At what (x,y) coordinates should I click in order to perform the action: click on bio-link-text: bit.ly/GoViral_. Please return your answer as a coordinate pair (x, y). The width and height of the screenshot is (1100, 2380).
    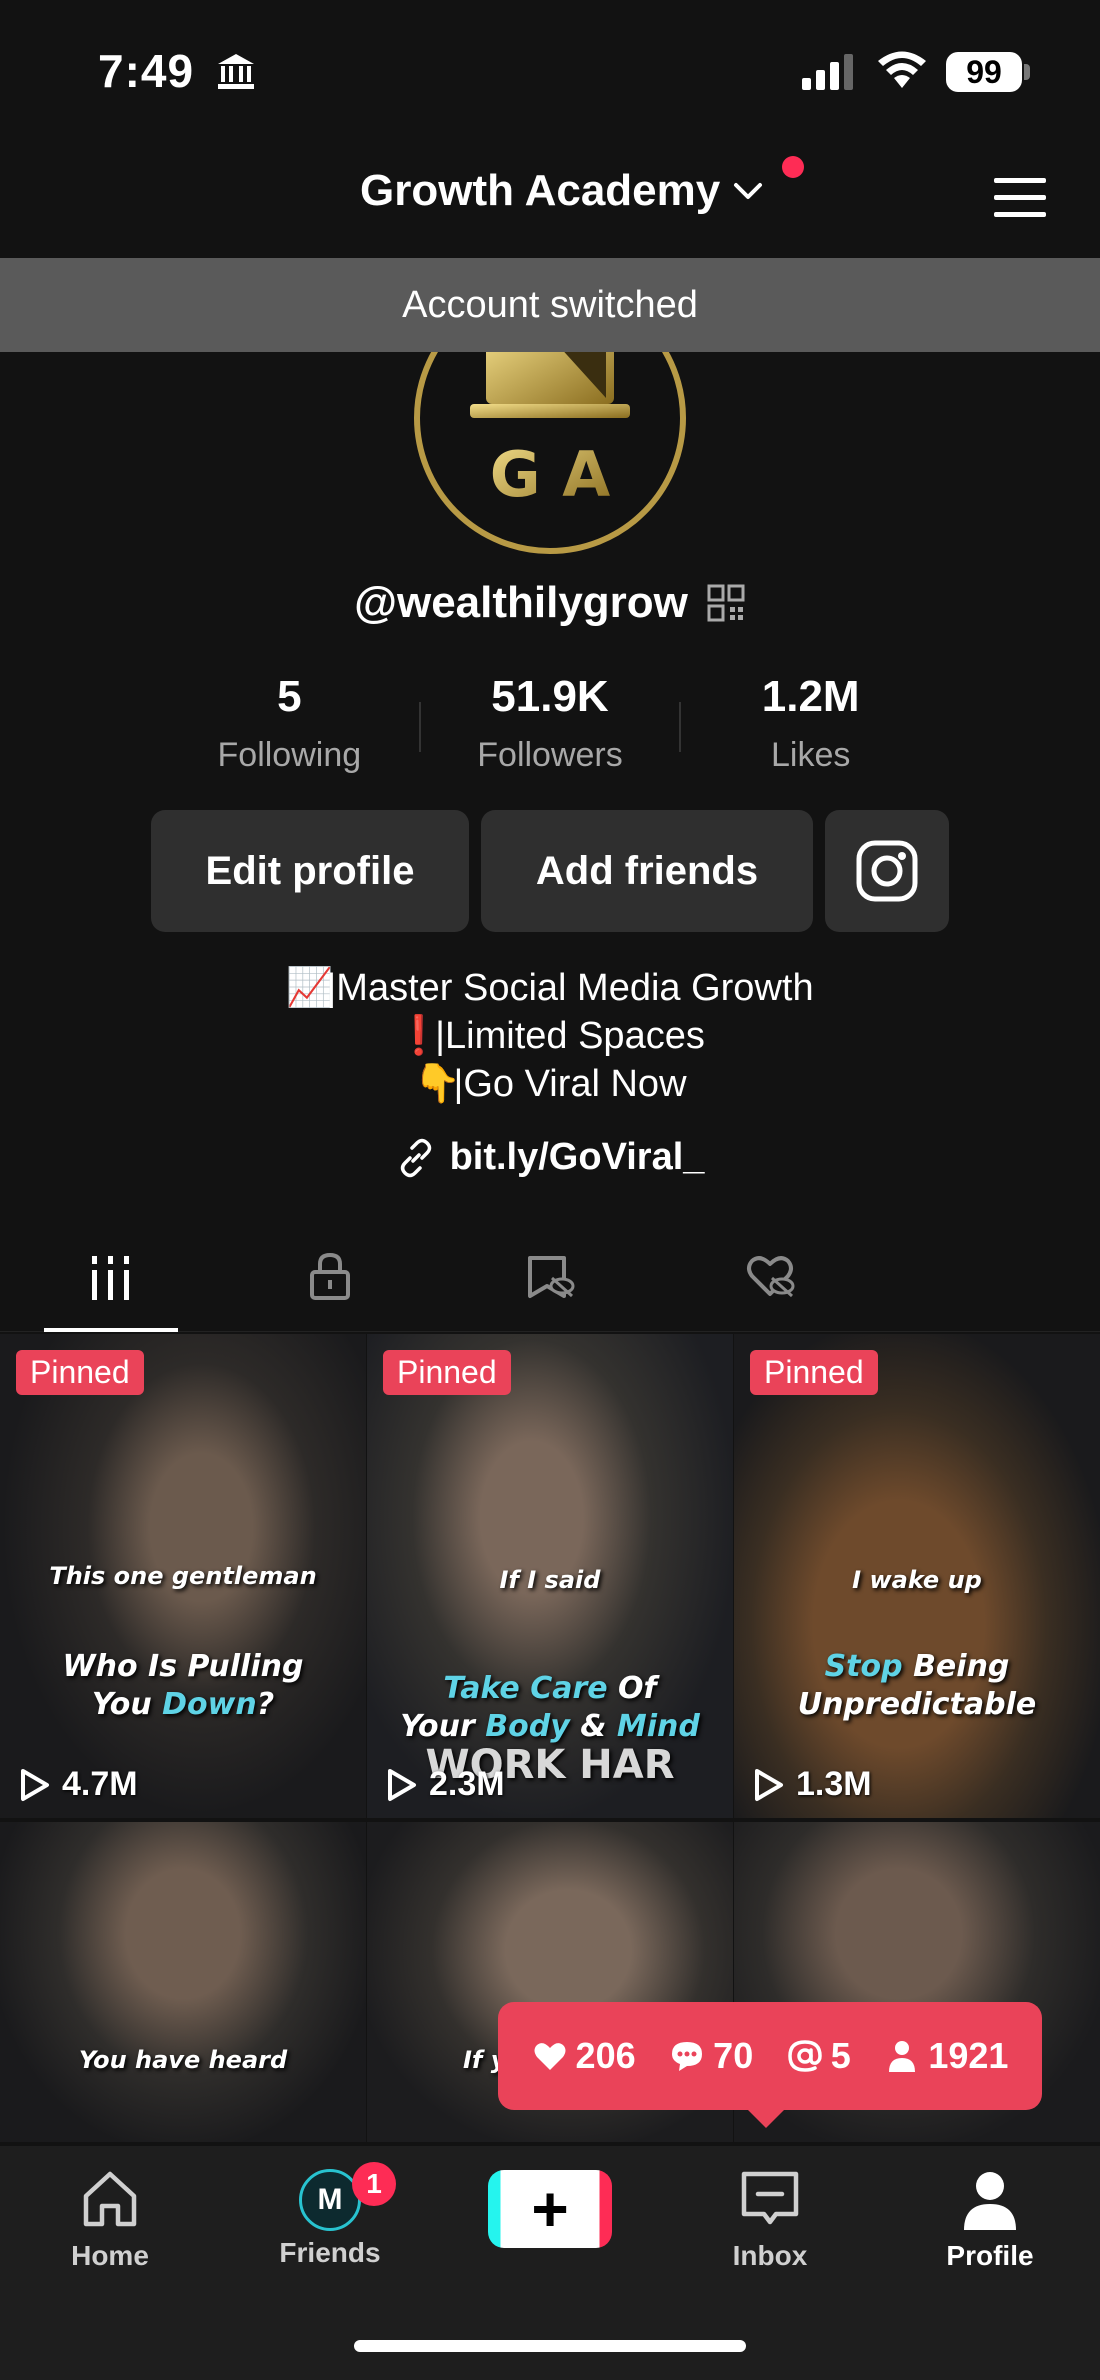
    Looking at the image, I should click on (577, 1157).